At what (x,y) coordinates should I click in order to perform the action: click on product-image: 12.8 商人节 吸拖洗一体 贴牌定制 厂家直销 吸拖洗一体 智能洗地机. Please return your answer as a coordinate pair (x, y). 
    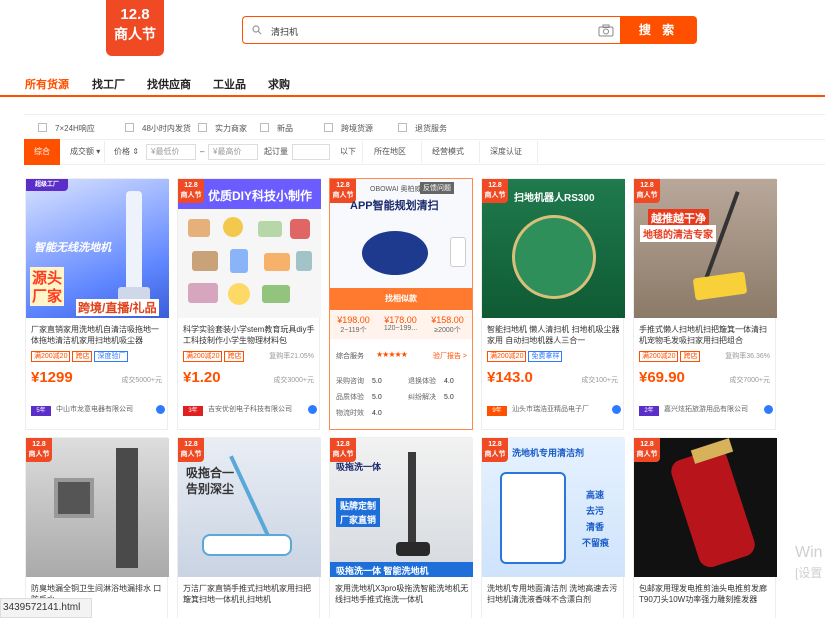
    Looking at the image, I should click on (401, 507).